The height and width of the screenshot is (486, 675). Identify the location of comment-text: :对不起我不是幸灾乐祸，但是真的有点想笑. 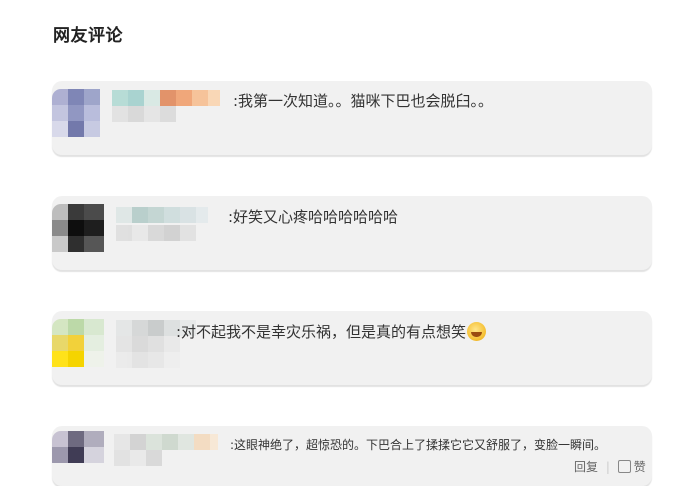
(331, 331).